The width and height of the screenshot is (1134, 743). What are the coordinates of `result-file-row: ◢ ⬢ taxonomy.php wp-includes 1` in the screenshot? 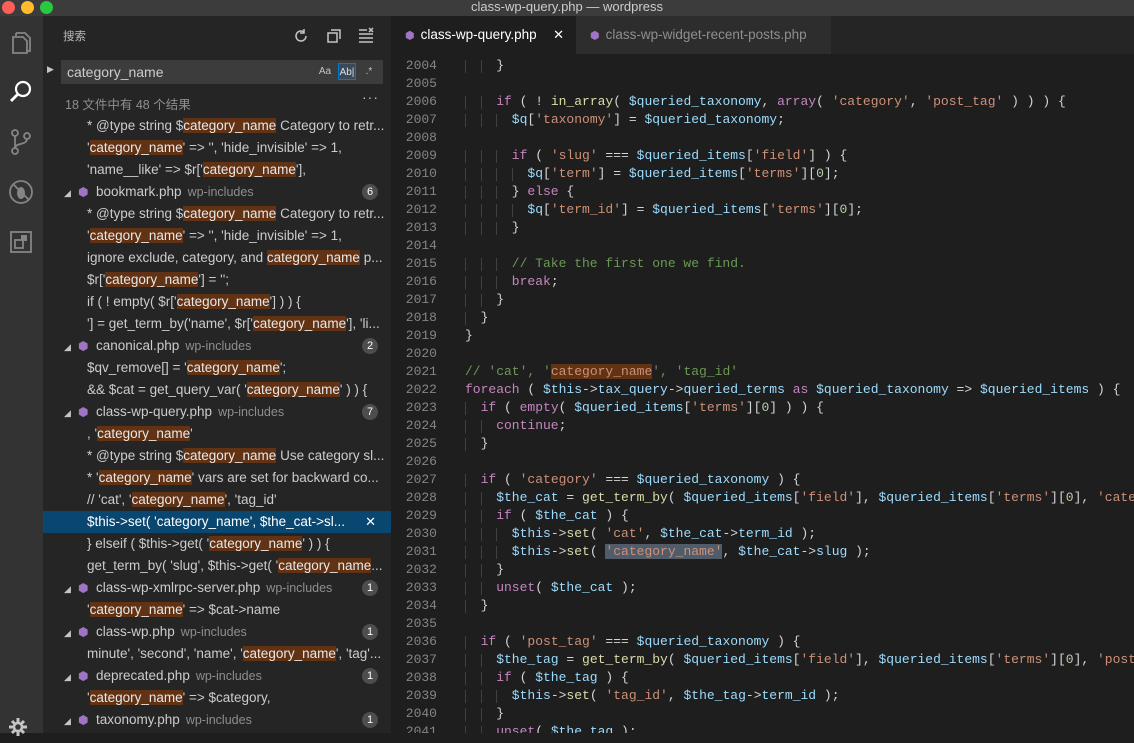 It's located at (217, 720).